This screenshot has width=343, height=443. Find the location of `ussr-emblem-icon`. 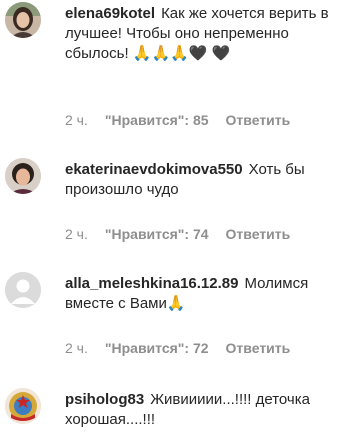

ussr-emblem-icon is located at coordinates (23, 406).